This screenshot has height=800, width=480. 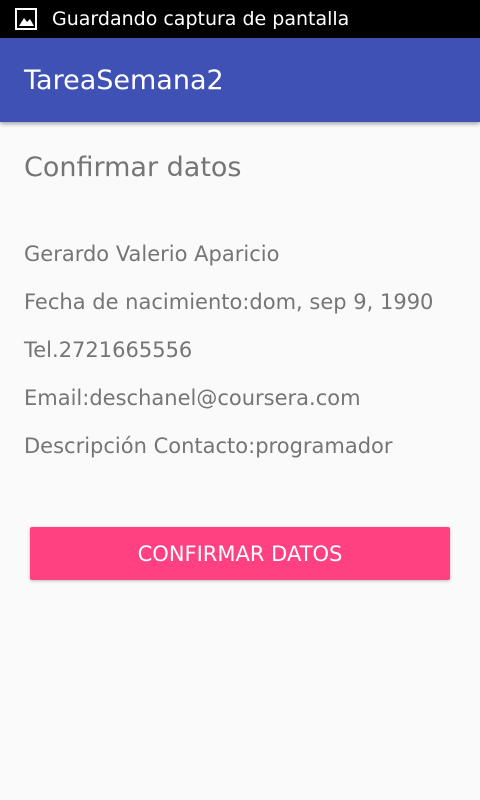 I want to click on contact-birth-date: Fecha de nacimiento:dom, sep 9, 1990, so click(x=229, y=302).